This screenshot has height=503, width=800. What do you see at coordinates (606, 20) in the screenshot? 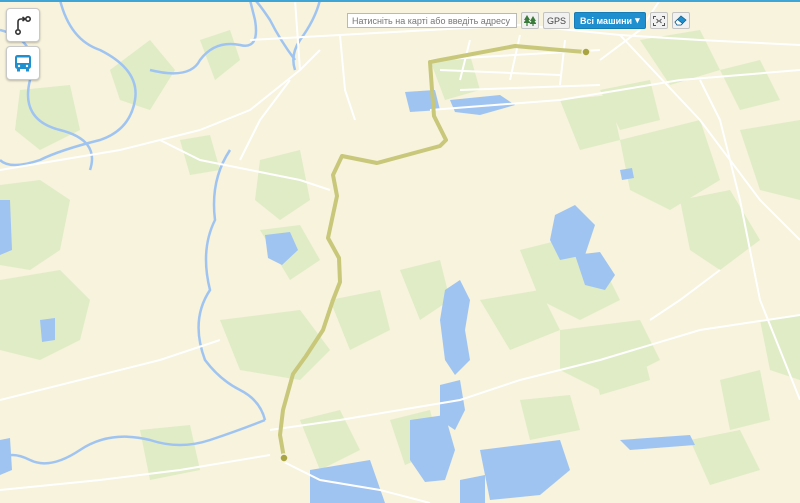
I see `vehicles-dropdown-label: Всі машини` at bounding box center [606, 20].